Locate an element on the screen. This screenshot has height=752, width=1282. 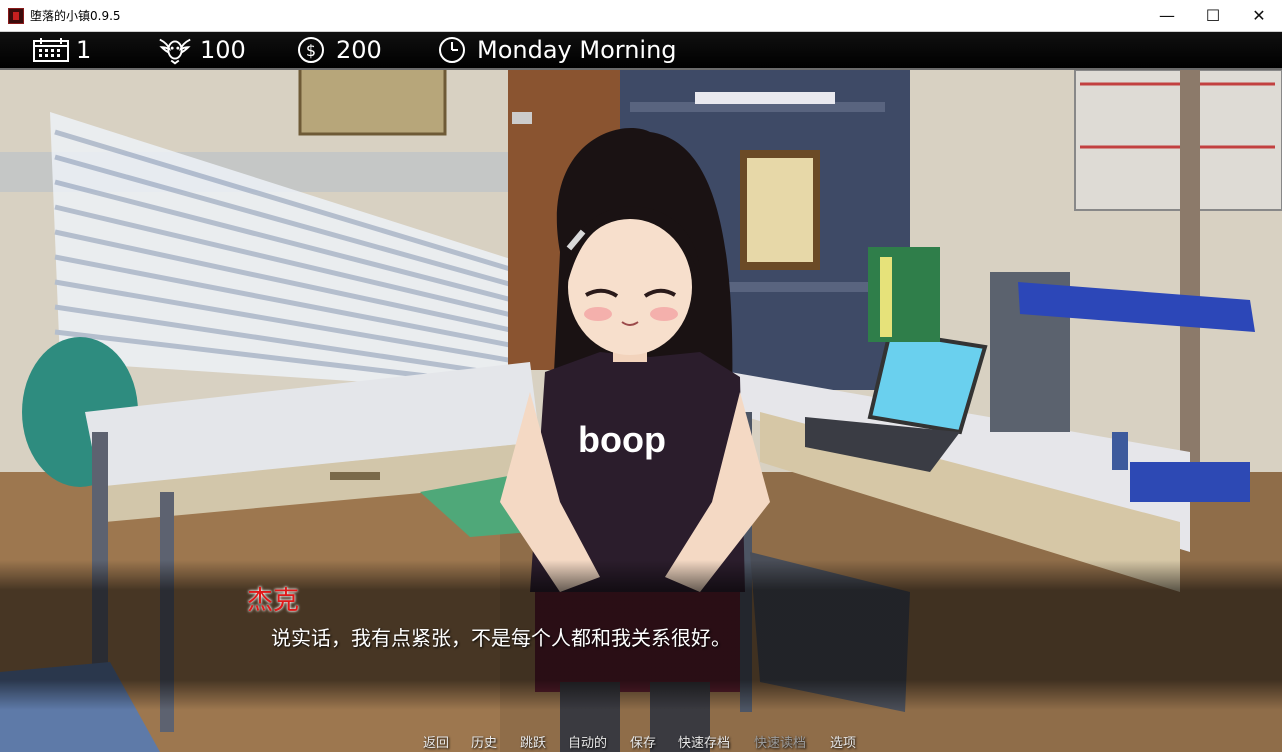
demon-face-icon is located at coordinates (175, 50).